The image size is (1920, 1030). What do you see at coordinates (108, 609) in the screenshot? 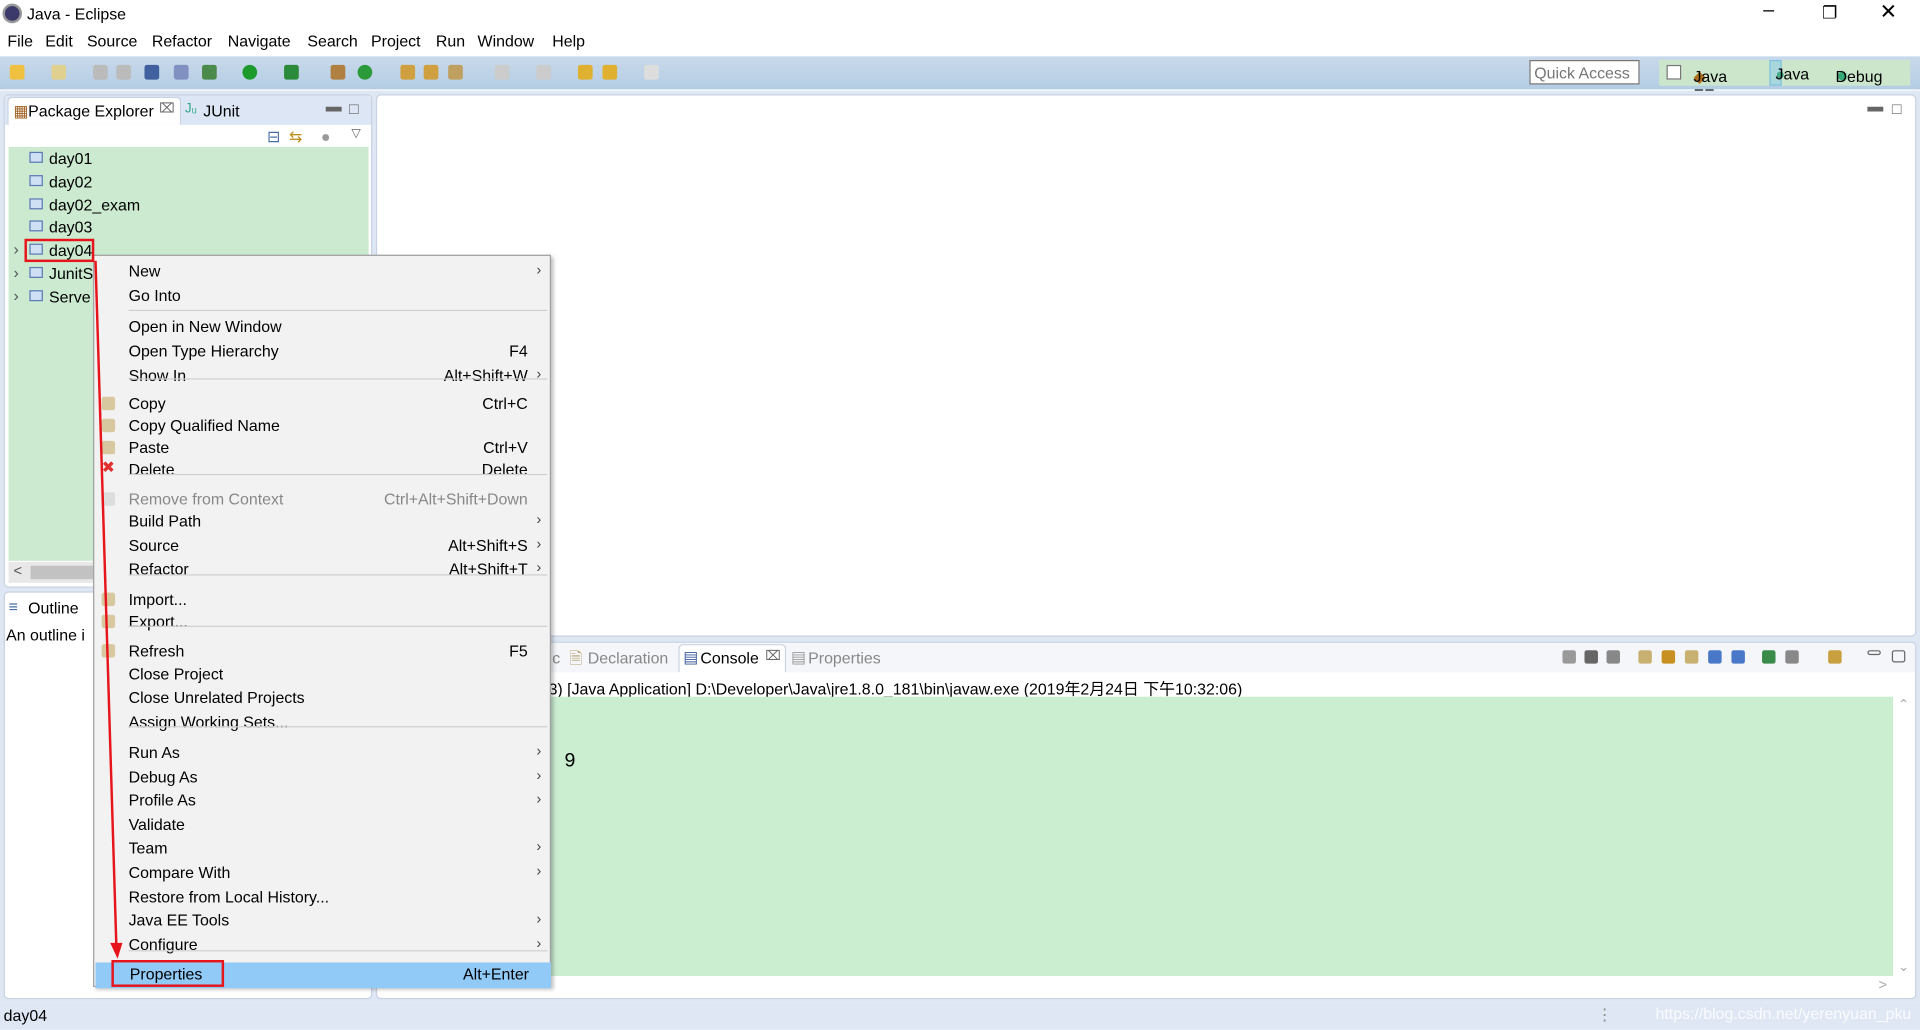
I see `annotation-arrow` at bounding box center [108, 609].